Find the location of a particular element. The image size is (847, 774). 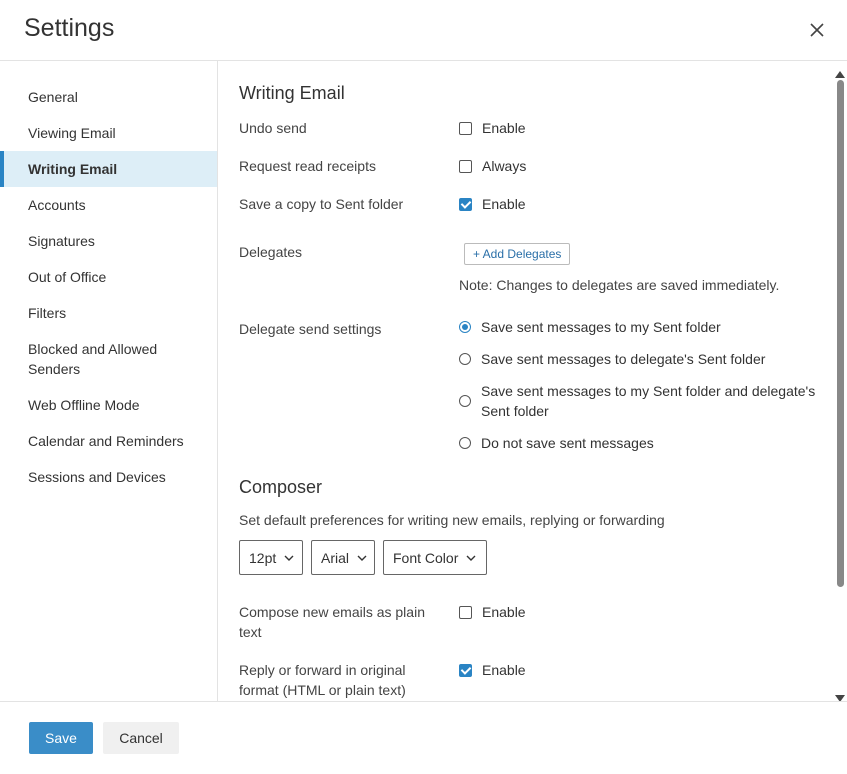

save-copy-checkbox-row: Enable is located at coordinates (492, 204).